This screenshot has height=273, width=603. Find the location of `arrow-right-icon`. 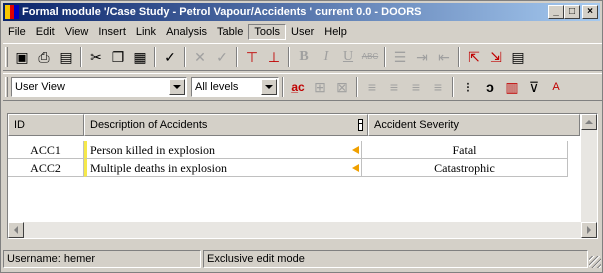

arrow-right-icon is located at coordinates (589, 230).